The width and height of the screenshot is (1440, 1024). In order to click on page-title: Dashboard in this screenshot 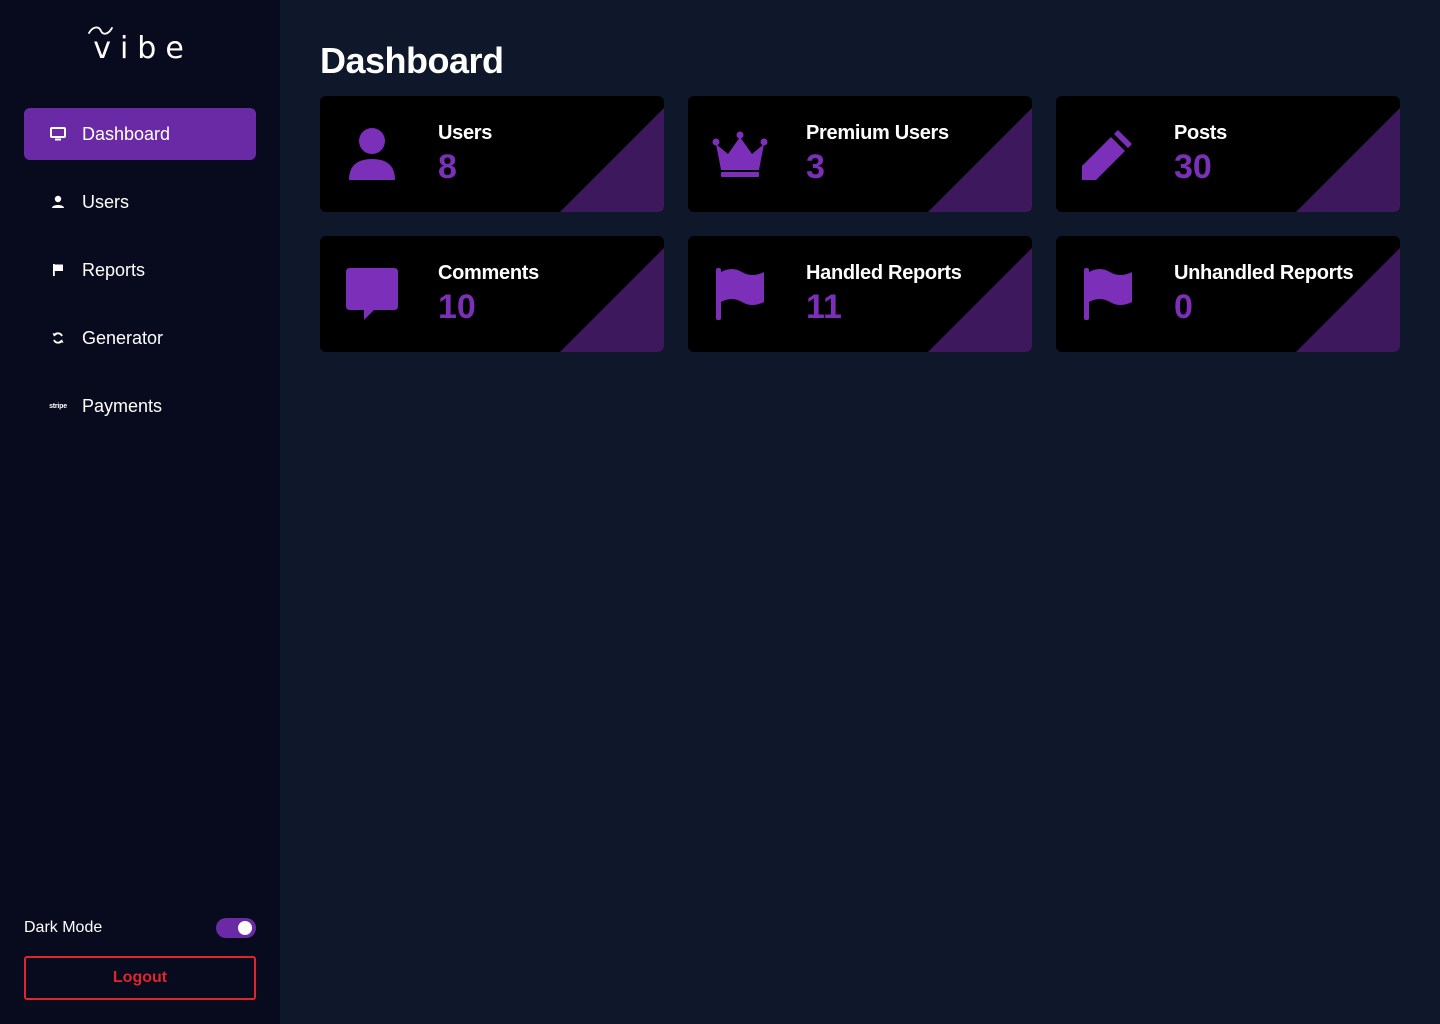, I will do `click(412, 60)`.